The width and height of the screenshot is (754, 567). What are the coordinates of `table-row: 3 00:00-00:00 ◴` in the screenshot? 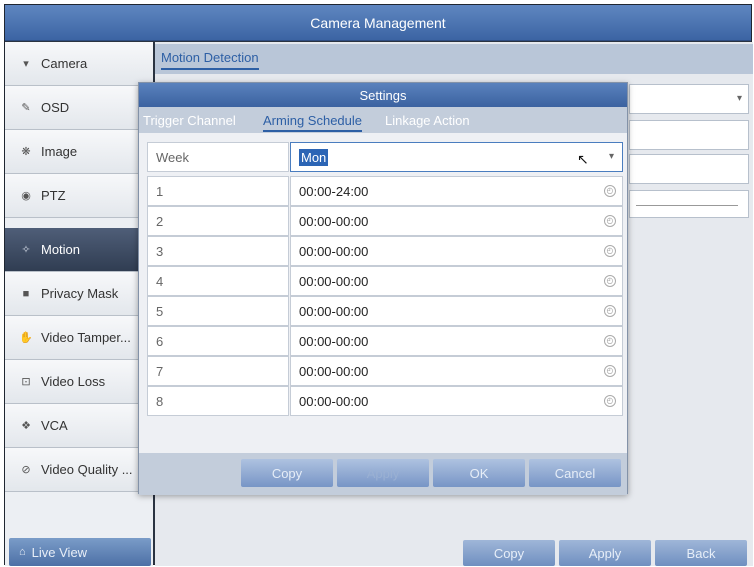 It's located at (385, 251).